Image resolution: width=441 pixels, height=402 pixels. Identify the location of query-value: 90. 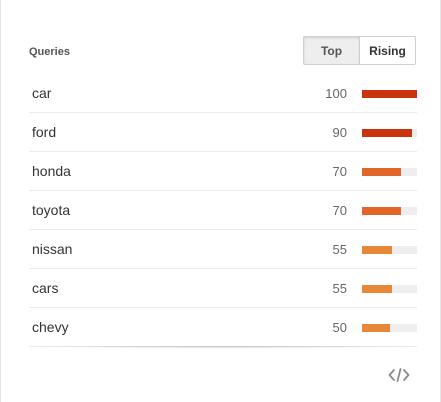
(339, 132).